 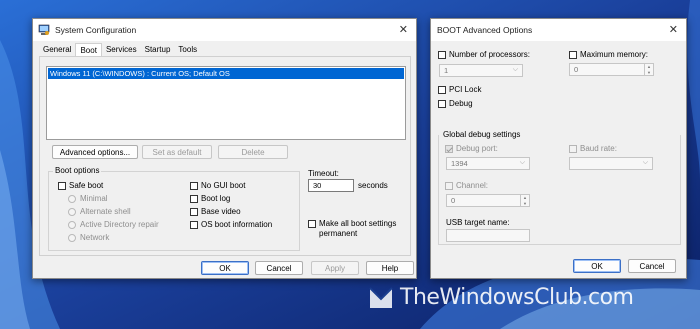 I want to click on tab-services: Services, so click(x=121, y=50).